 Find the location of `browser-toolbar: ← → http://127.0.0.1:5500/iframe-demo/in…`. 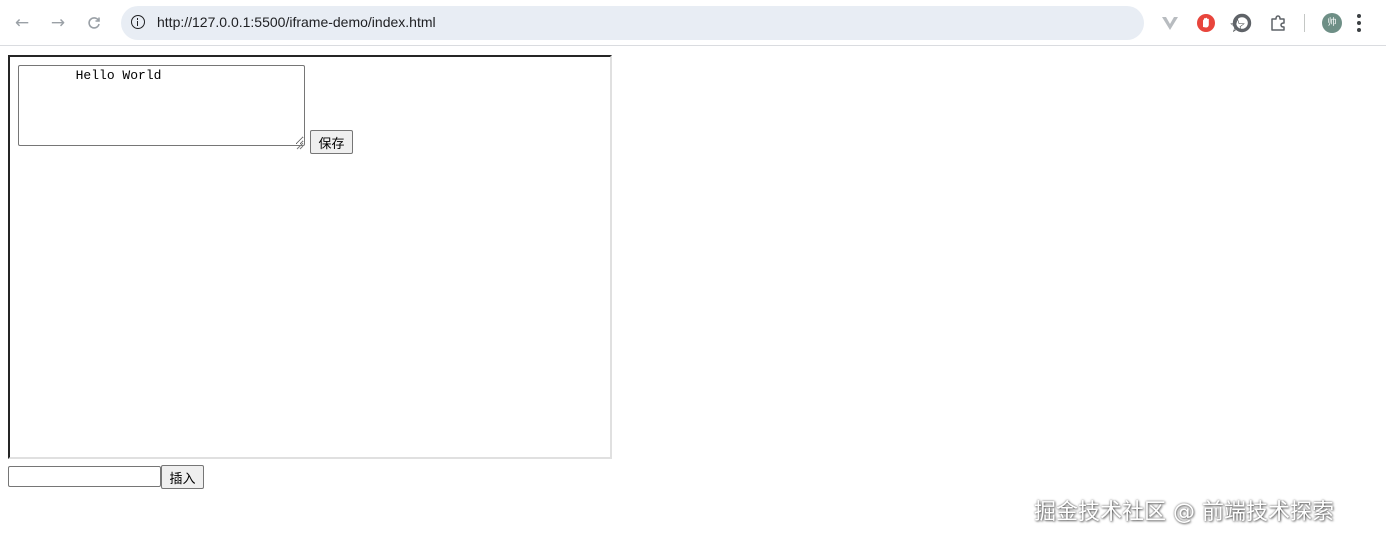

browser-toolbar: ← → http://127.0.0.1:5500/iframe-demo/in… is located at coordinates (693, 23).